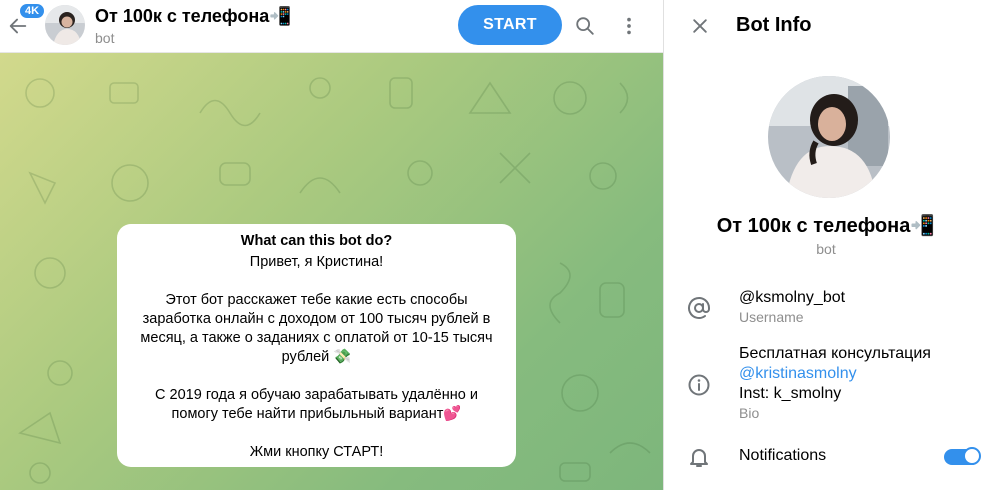 The width and height of the screenshot is (988, 490). Describe the element at coordinates (792, 297) in the screenshot. I see `username-value: @ksmolny_bot` at that location.